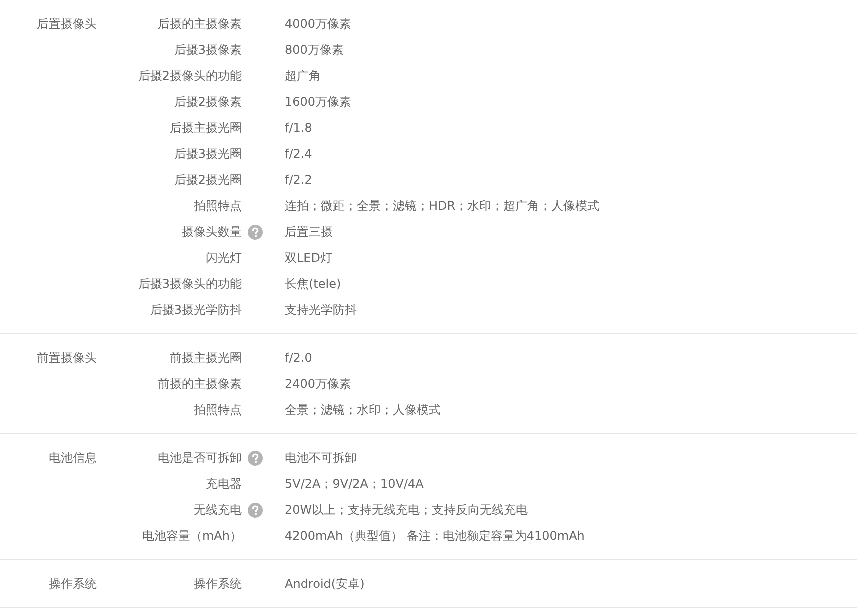 This screenshot has width=857, height=614. What do you see at coordinates (309, 231) in the screenshot?
I see `param-value: 后置三摄` at bounding box center [309, 231].